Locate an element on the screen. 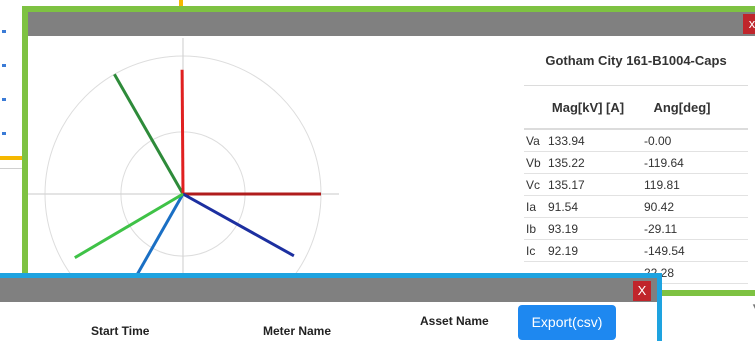 The height and width of the screenshot is (341, 755). phase-magnitude: 91.54 is located at coordinates (563, 206).